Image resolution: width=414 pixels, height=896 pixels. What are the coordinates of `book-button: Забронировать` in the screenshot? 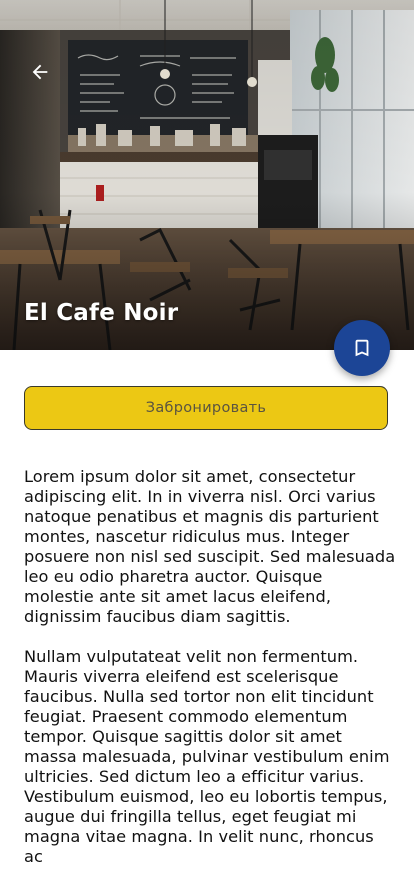 It's located at (206, 408).